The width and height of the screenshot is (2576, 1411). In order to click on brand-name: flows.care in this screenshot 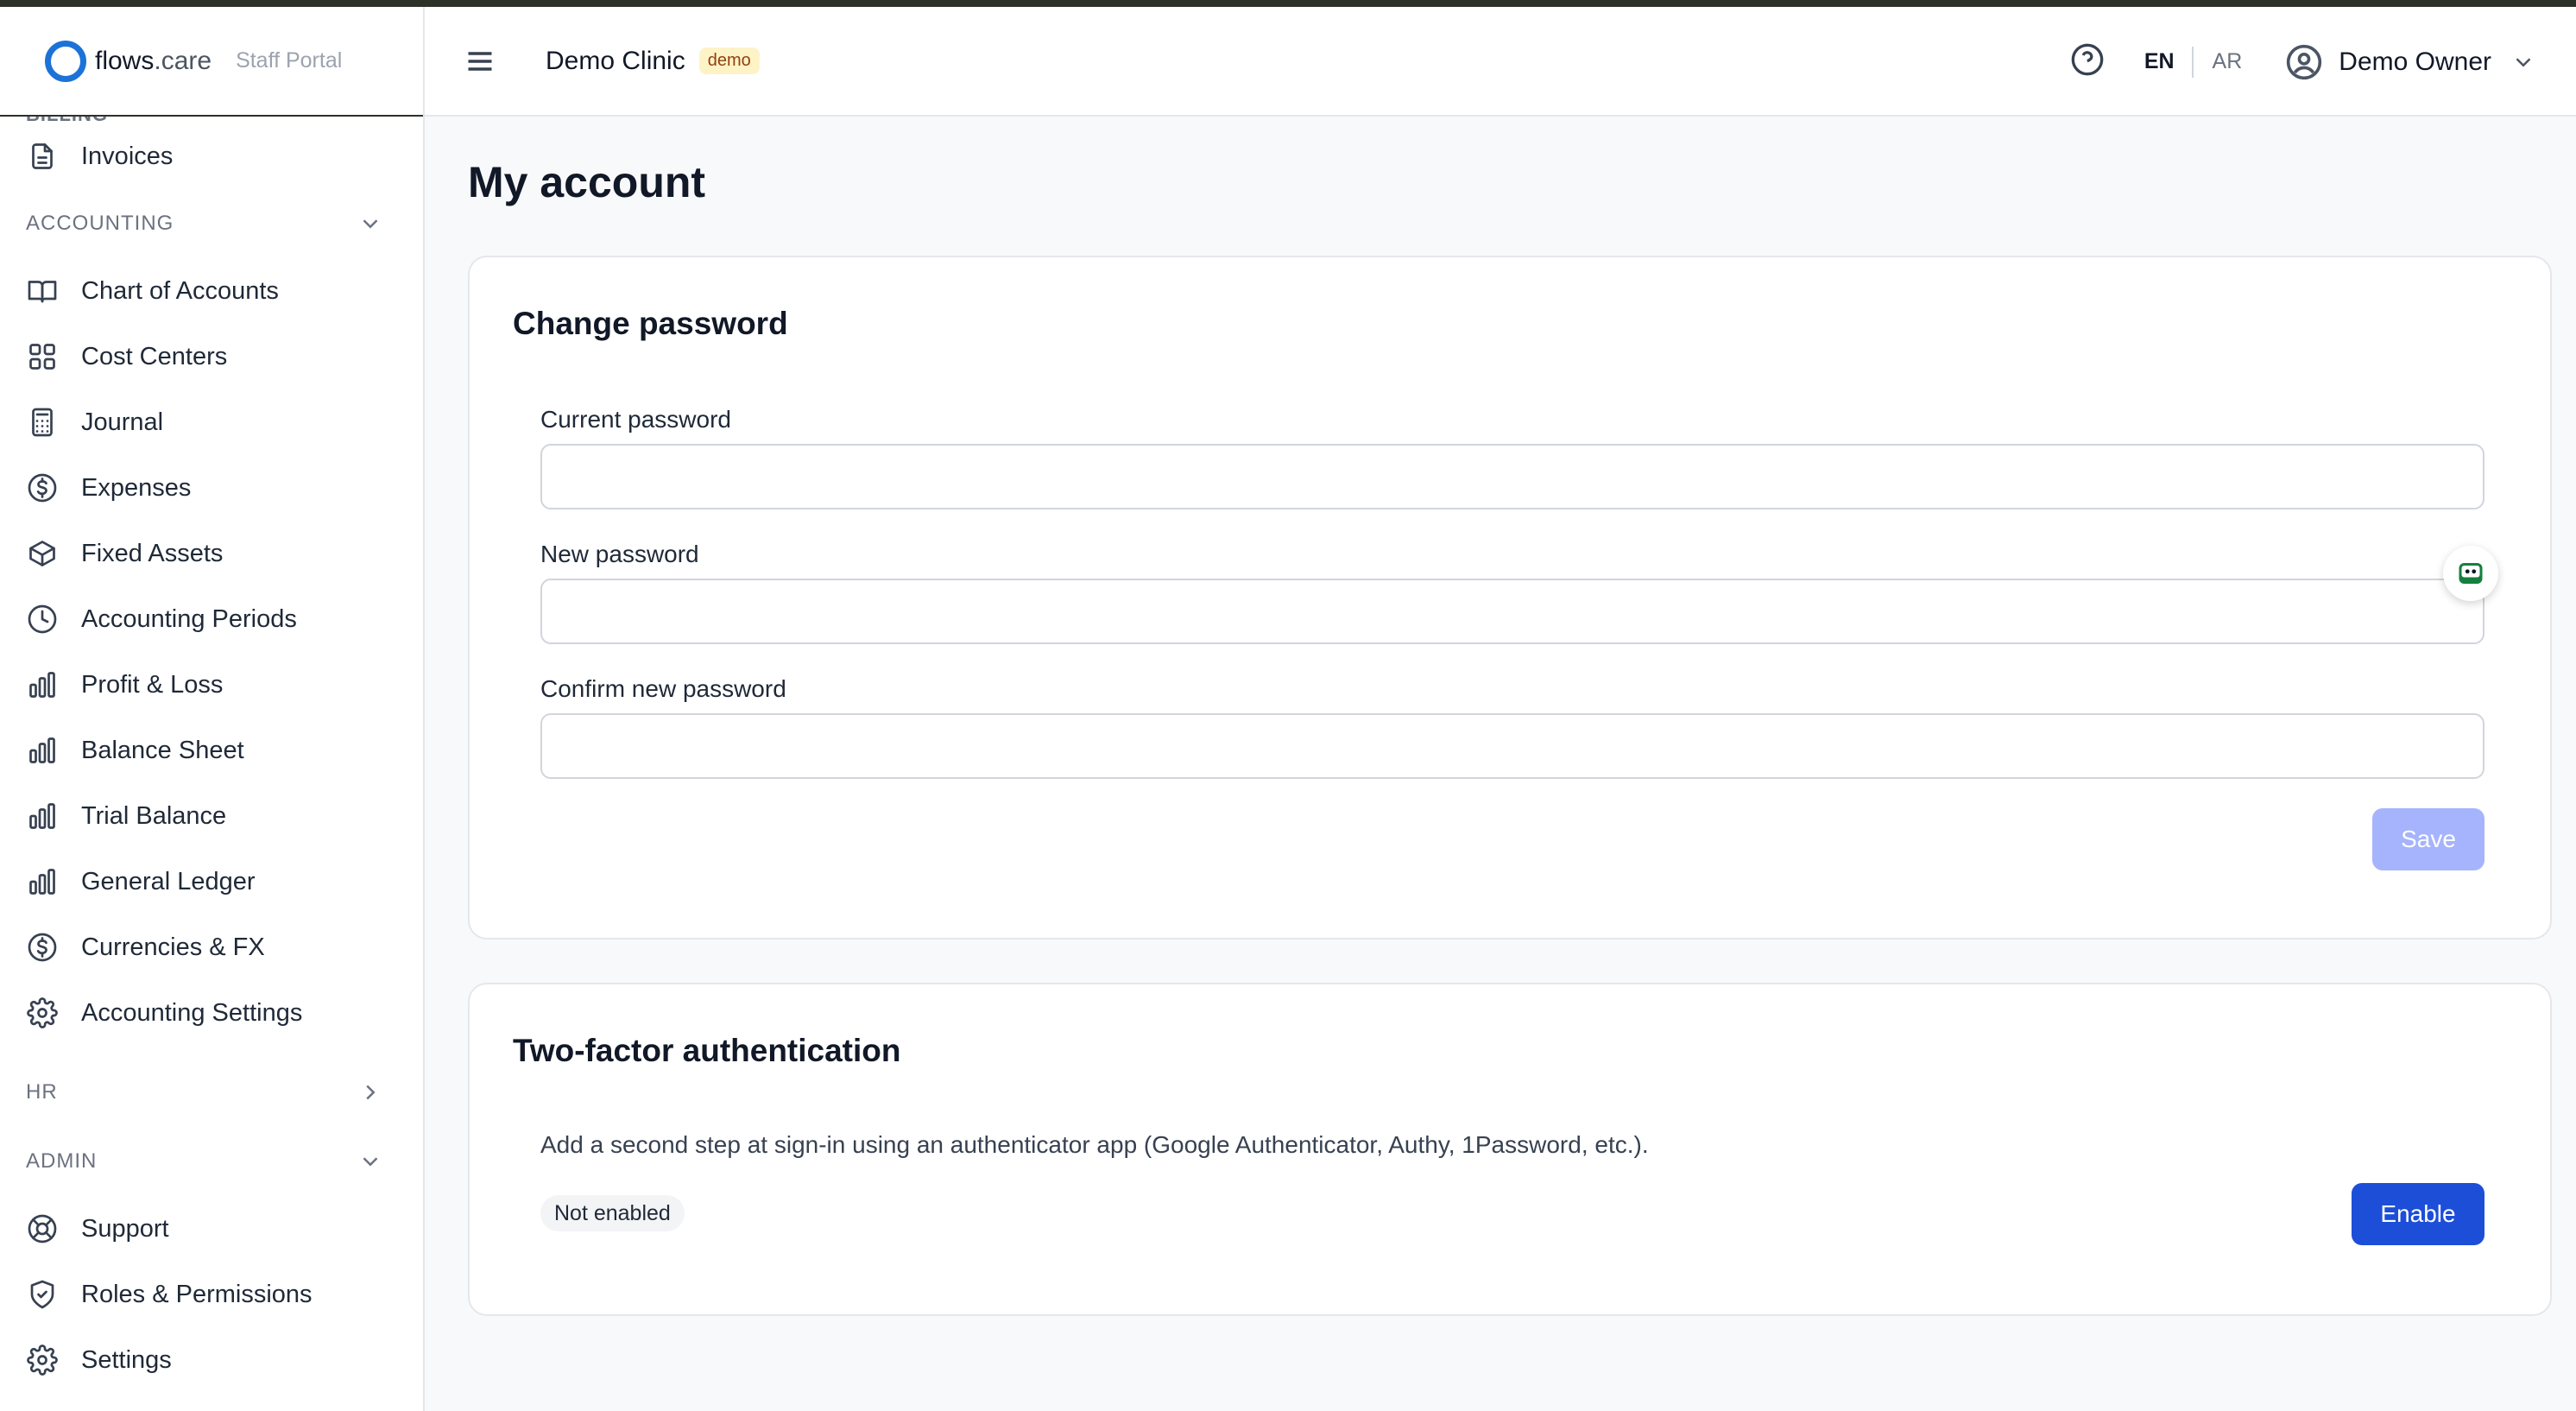, I will do `click(153, 60)`.